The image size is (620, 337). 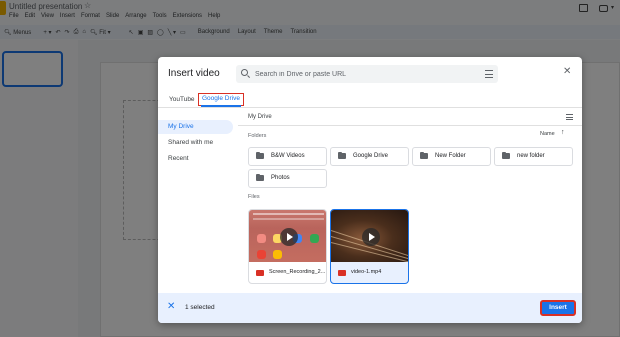 What do you see at coordinates (260, 117) in the screenshot?
I see `breadcrumb: My Drive` at bounding box center [260, 117].